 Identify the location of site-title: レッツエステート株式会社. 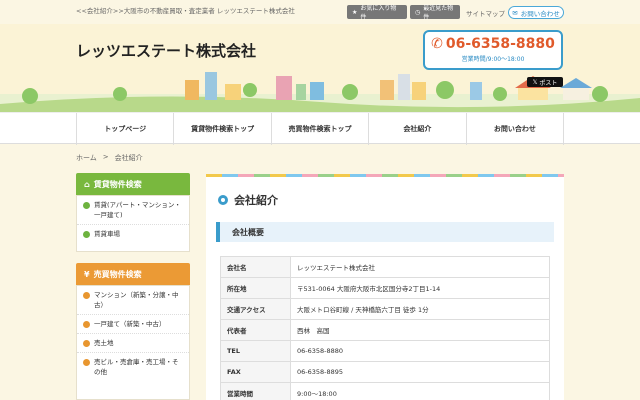
(166, 50).